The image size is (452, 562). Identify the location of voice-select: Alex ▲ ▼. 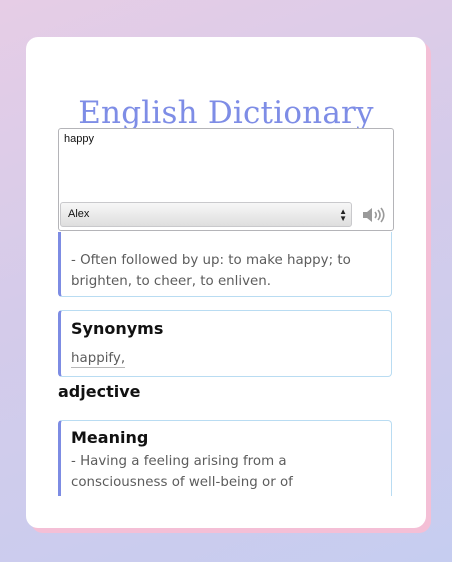
(206, 214).